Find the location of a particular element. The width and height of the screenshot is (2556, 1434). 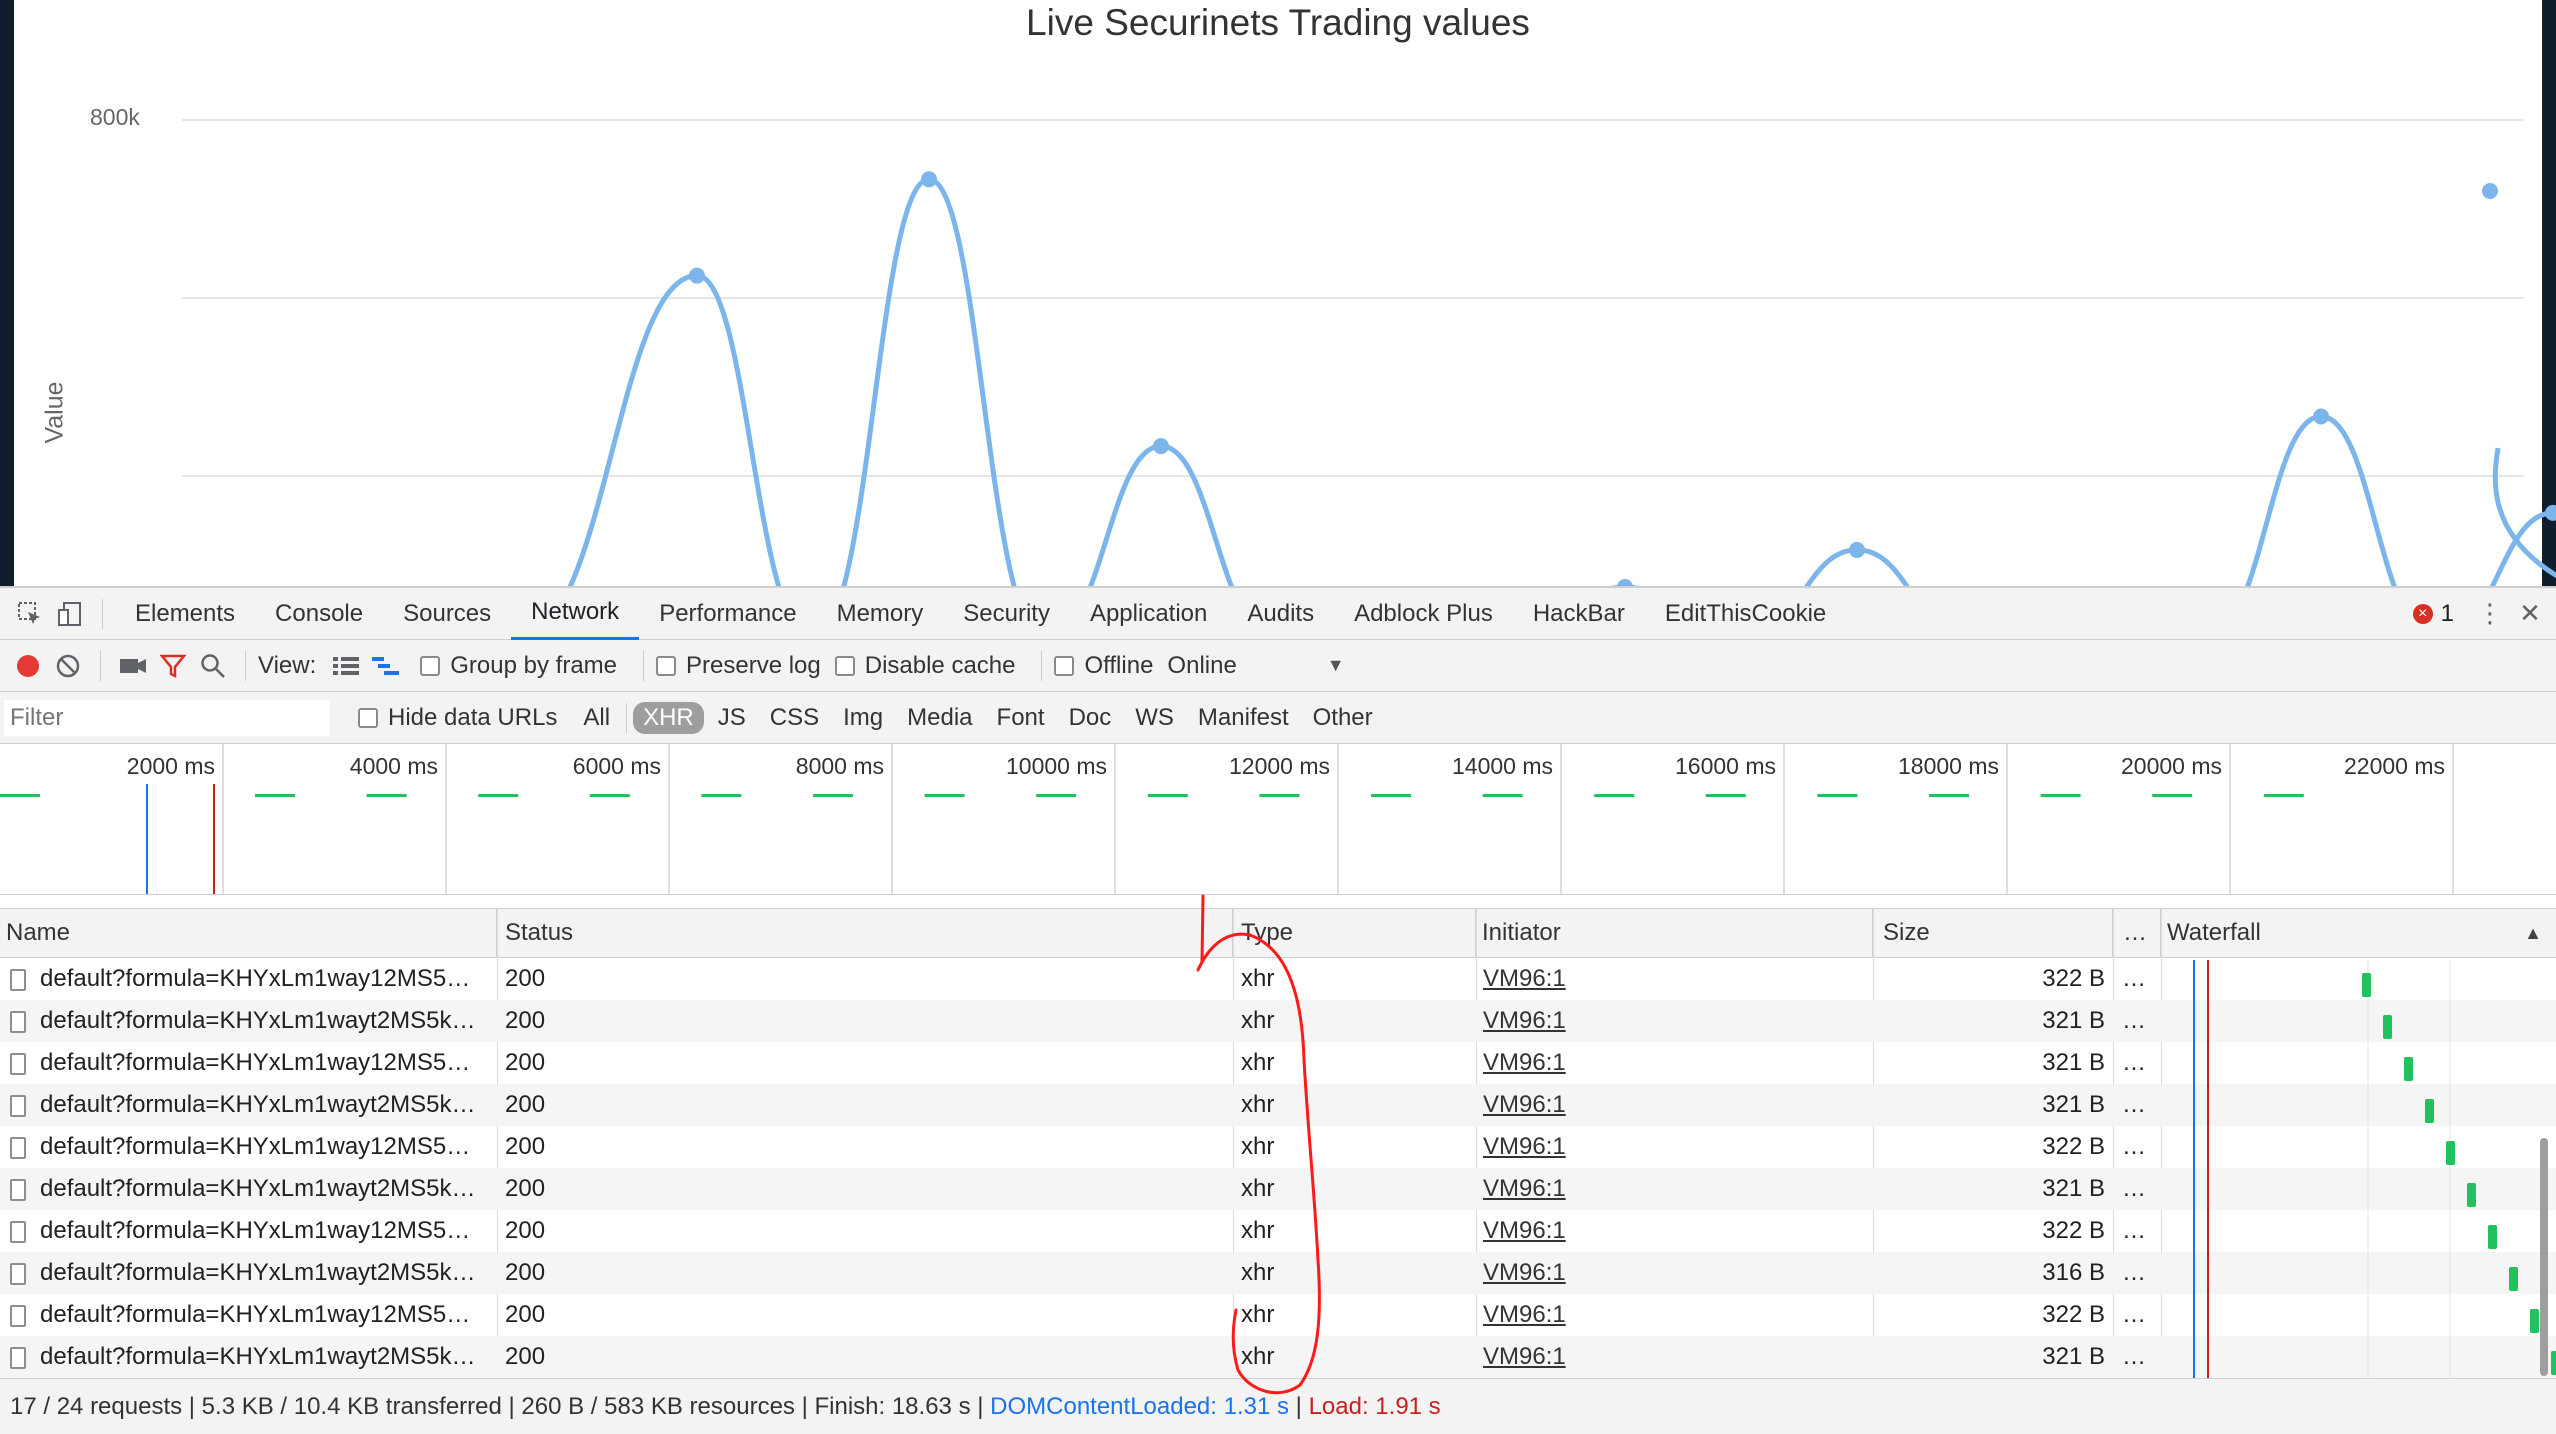

tab-application: Application is located at coordinates (1148, 614).